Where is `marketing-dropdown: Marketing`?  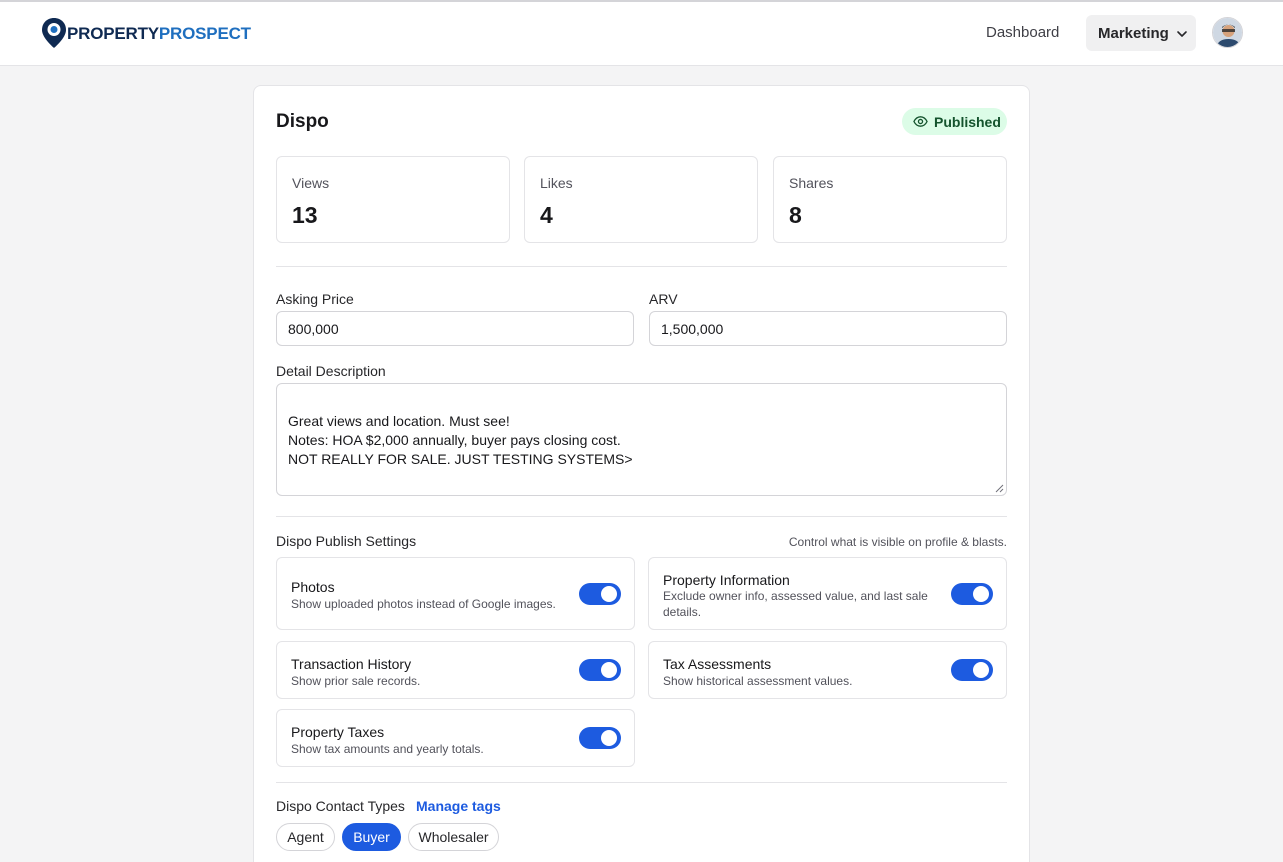 marketing-dropdown: Marketing is located at coordinates (1141, 33).